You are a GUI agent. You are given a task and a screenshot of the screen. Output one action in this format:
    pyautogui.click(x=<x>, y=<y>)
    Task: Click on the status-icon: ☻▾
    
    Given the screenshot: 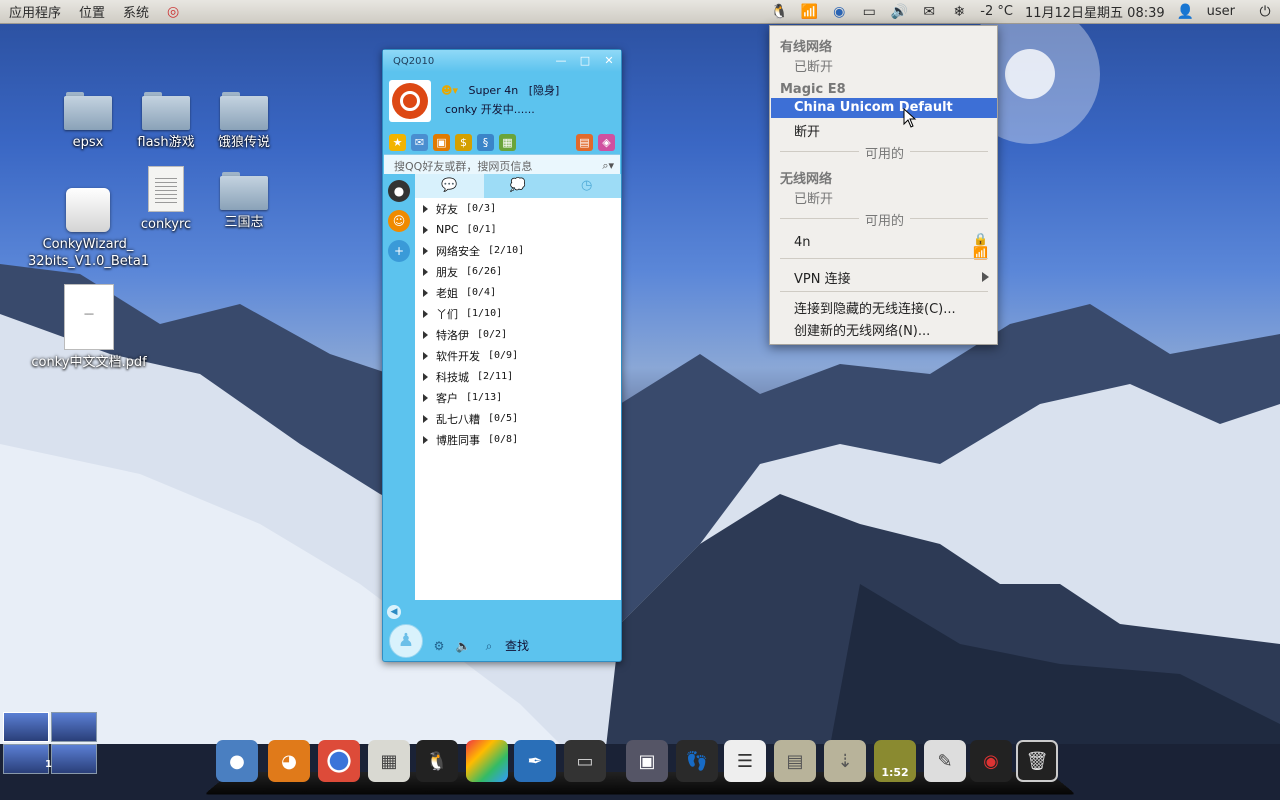 What is the action you would take?
    pyautogui.click(x=449, y=90)
    